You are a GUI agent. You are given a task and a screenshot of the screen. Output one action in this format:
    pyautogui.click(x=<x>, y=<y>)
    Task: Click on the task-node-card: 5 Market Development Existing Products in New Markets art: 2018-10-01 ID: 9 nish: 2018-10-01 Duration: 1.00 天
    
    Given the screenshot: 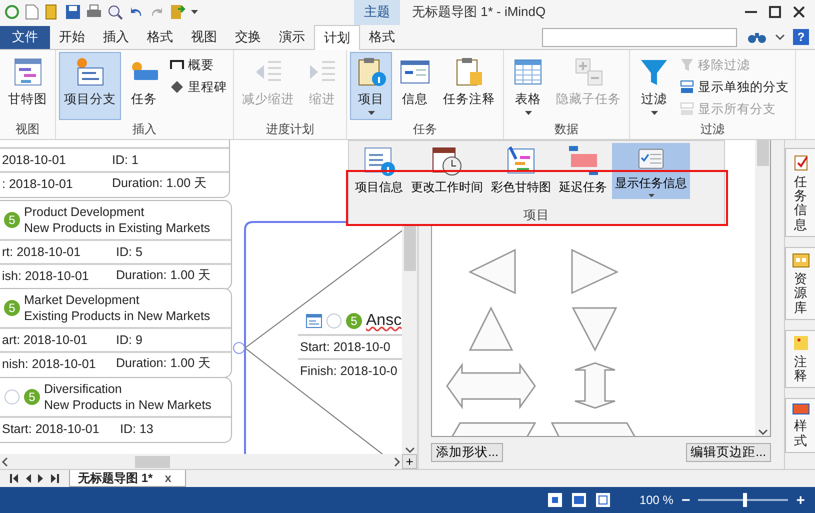 What is the action you would take?
    pyautogui.click(x=116, y=333)
    